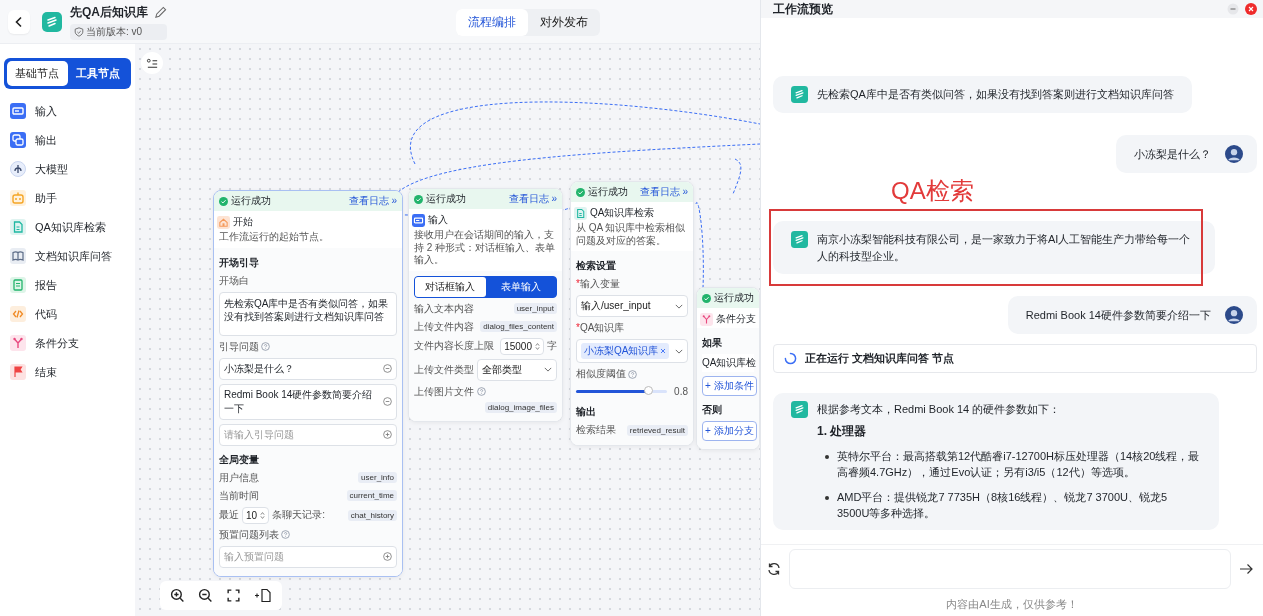 This screenshot has width=1263, height=616. Describe the element at coordinates (79, 31) in the screenshot. I see `shield-check-icon` at that location.